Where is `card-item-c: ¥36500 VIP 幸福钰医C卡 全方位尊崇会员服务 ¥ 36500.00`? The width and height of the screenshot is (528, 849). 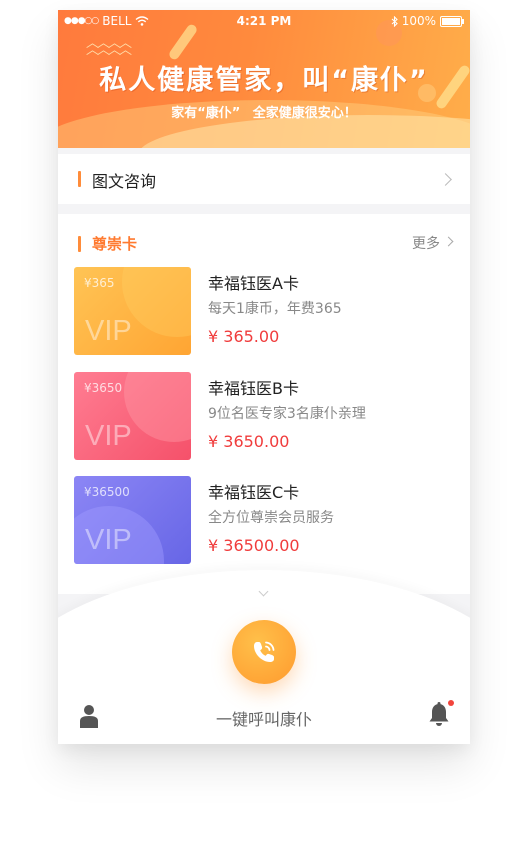 card-item-c: ¥36500 VIP 幸福钰医C卡 全方位尊崇会员服务 ¥ 36500.00 is located at coordinates (264, 521).